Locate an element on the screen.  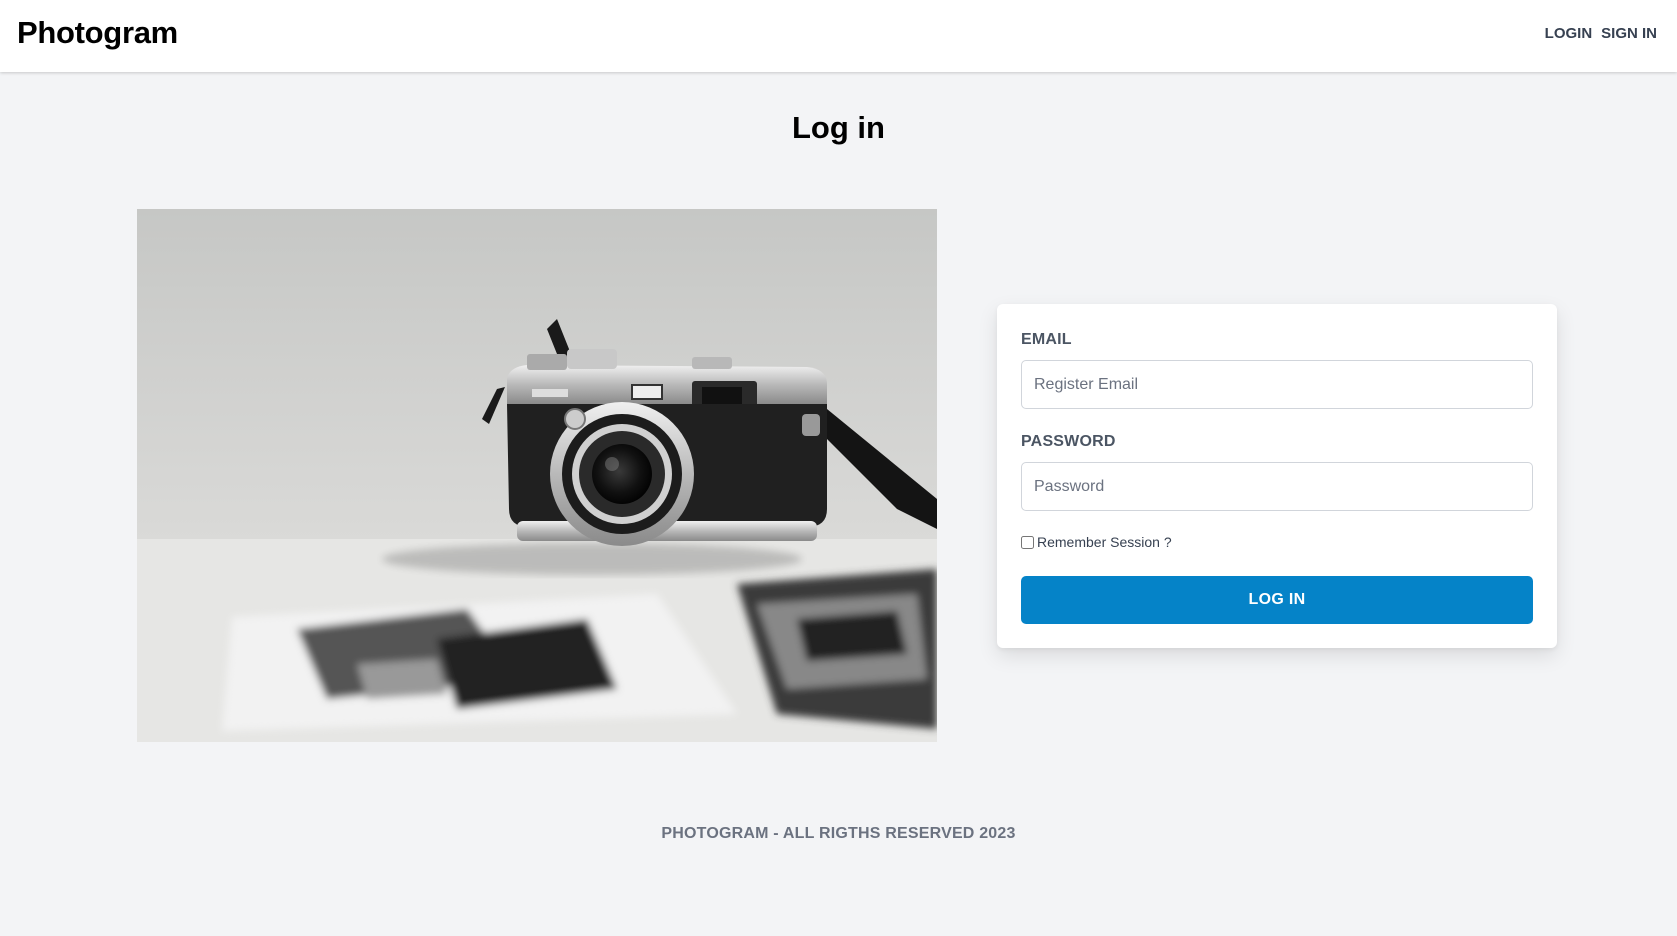
remember-session-row: Remember Session ? is located at coordinates (1096, 542).